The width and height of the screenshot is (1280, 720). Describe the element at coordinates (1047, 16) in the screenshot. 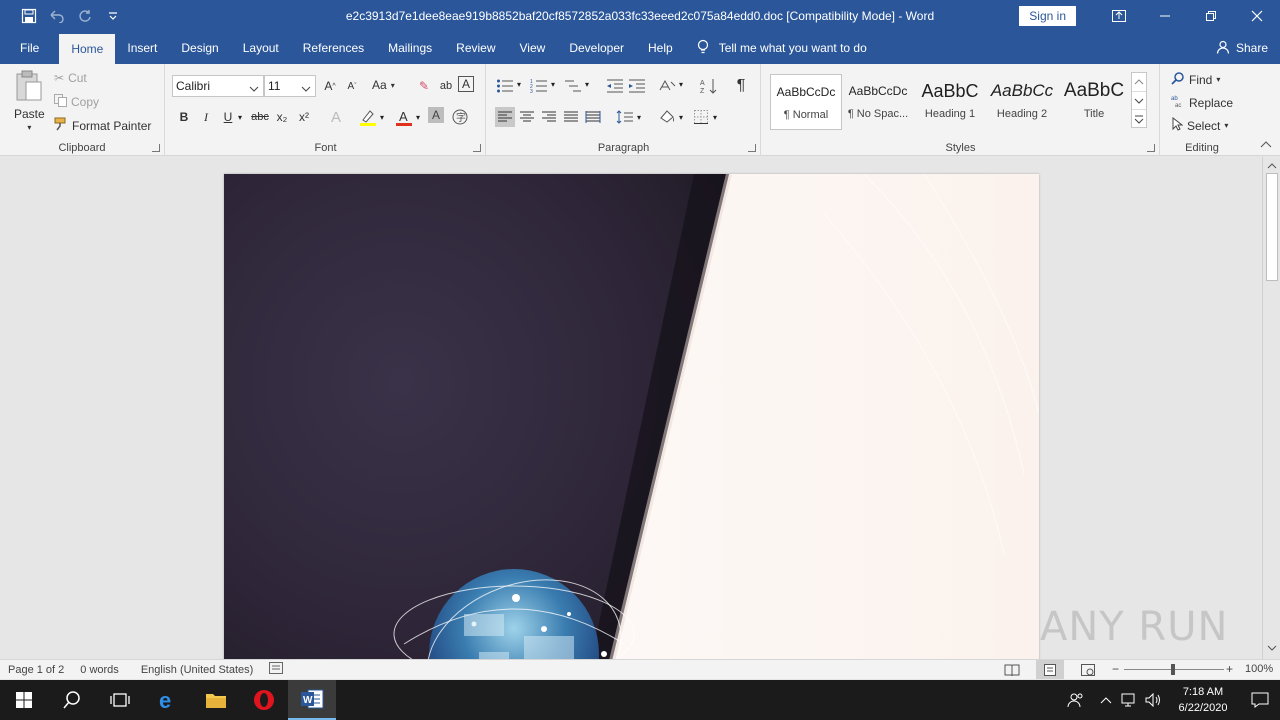

I see `sign-in-button: Sign in` at that location.